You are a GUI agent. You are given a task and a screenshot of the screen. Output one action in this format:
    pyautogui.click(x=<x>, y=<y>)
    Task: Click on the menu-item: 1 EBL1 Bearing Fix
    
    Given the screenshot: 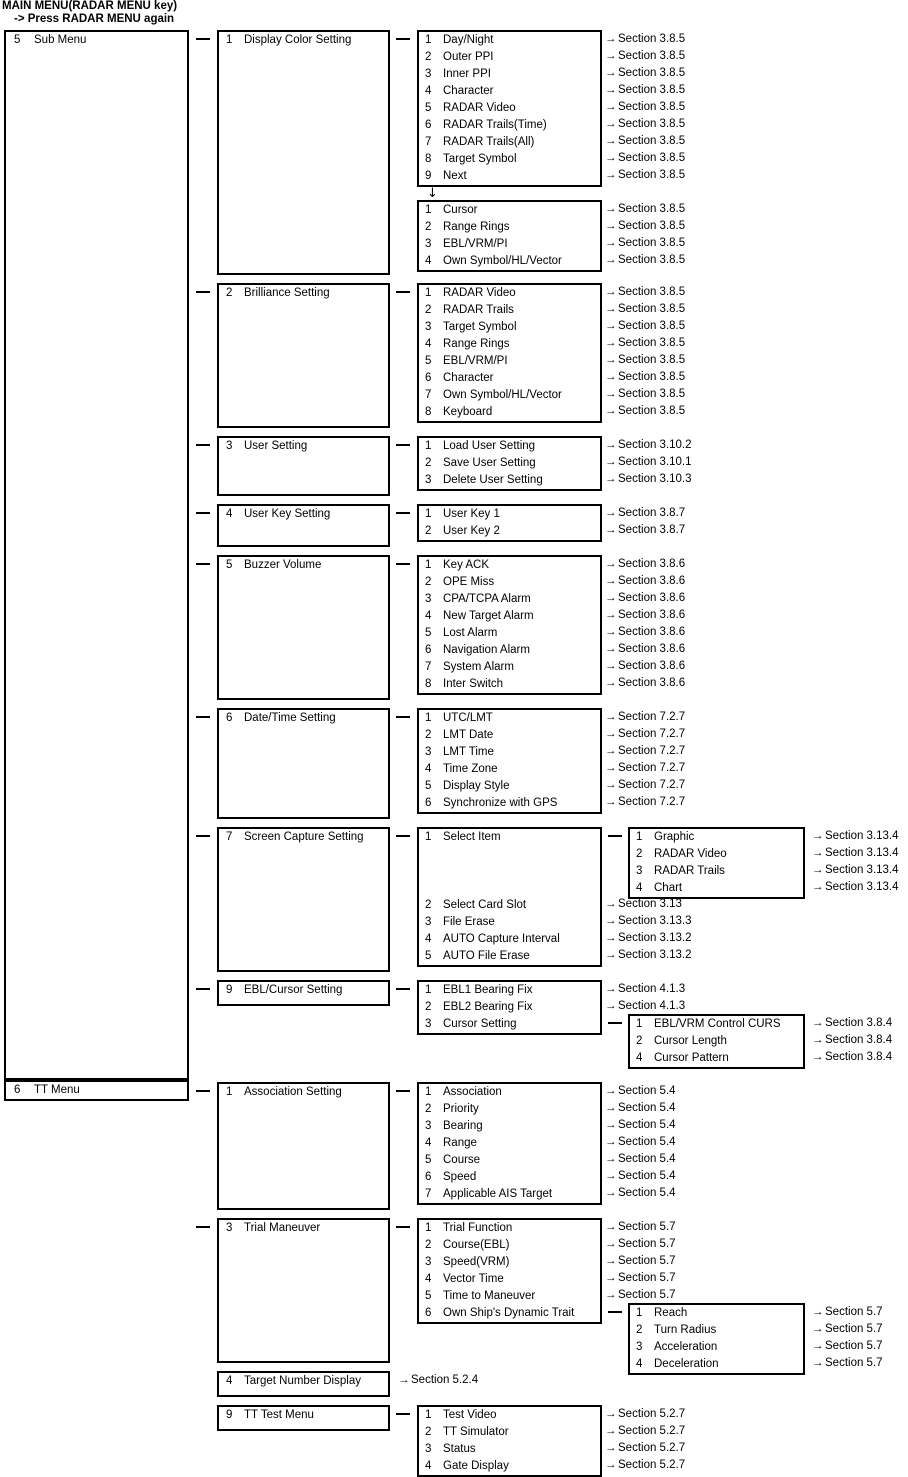 What is the action you would take?
    pyautogui.click(x=509, y=990)
    